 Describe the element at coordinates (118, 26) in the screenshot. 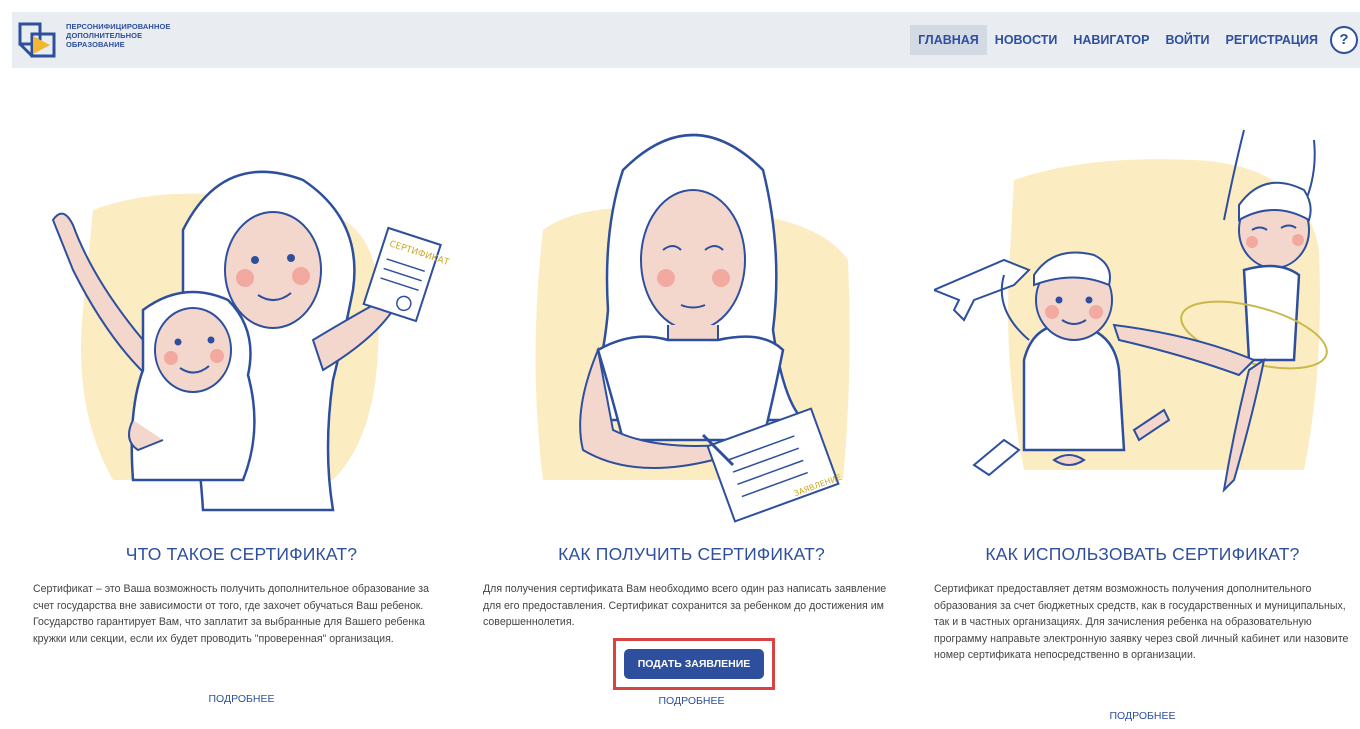

I see `logo-line-1: ПЕРСОНИФИЦИРОВАННОЕ` at that location.